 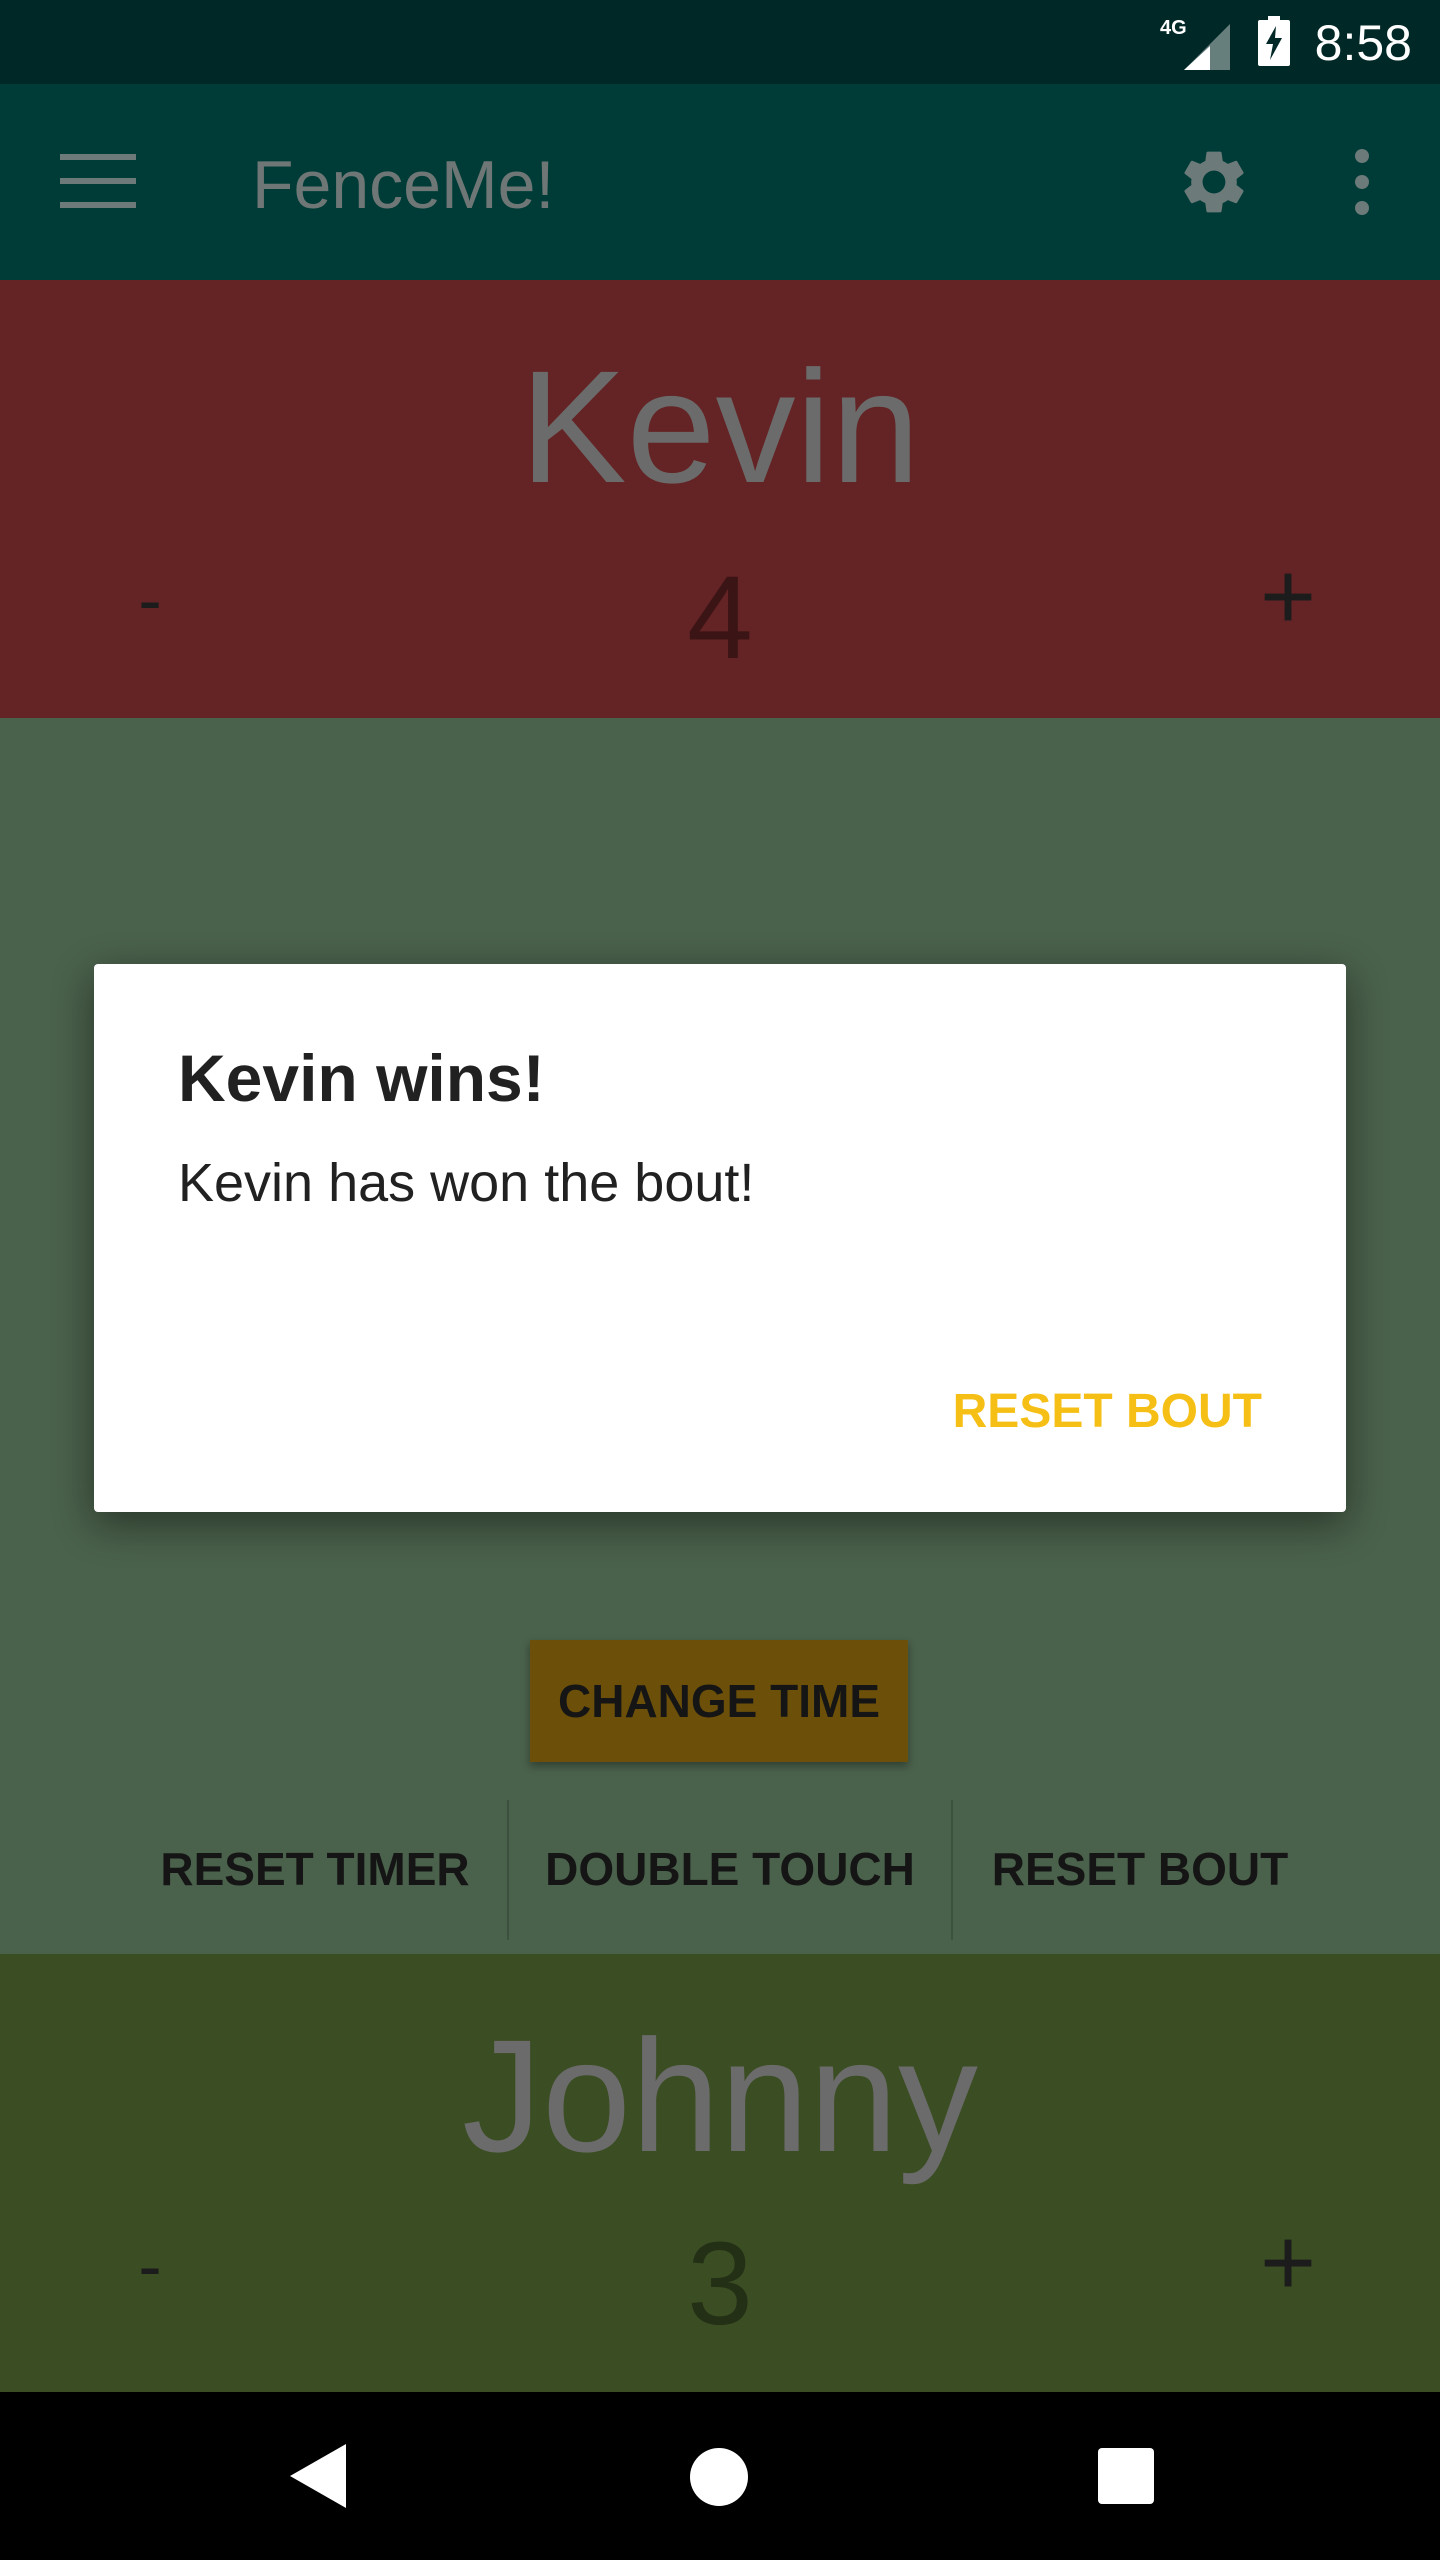 What do you see at coordinates (361, 1078) in the screenshot?
I see `dialog-title: Kevin wins!` at bounding box center [361, 1078].